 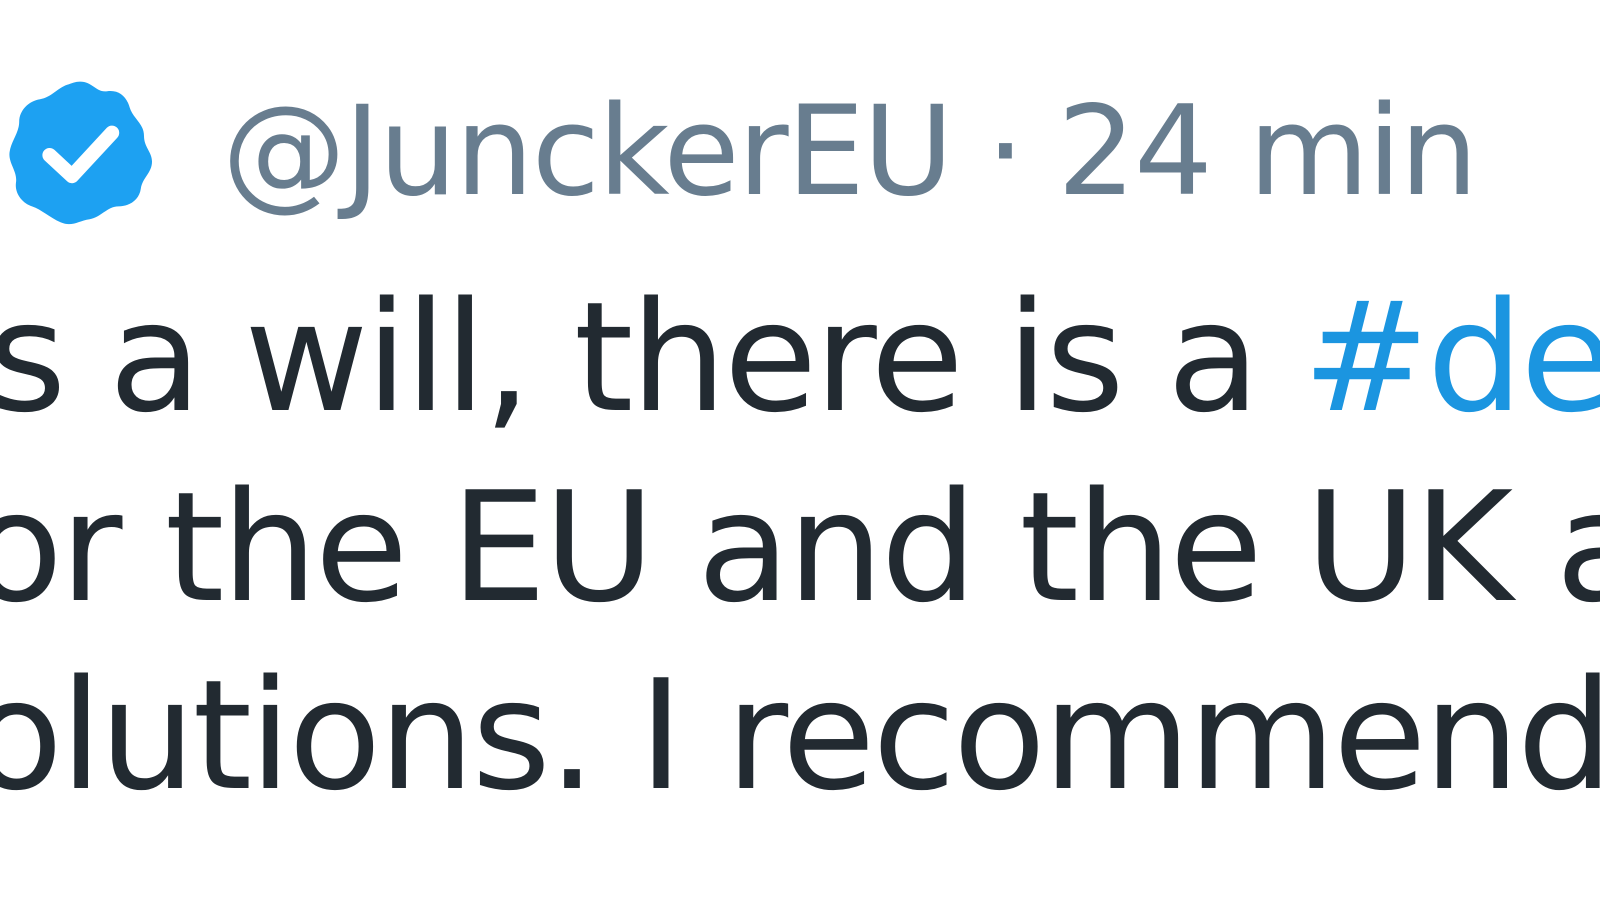 I want to click on hashtag-deal-link: #deal, so click(x=1451, y=357).